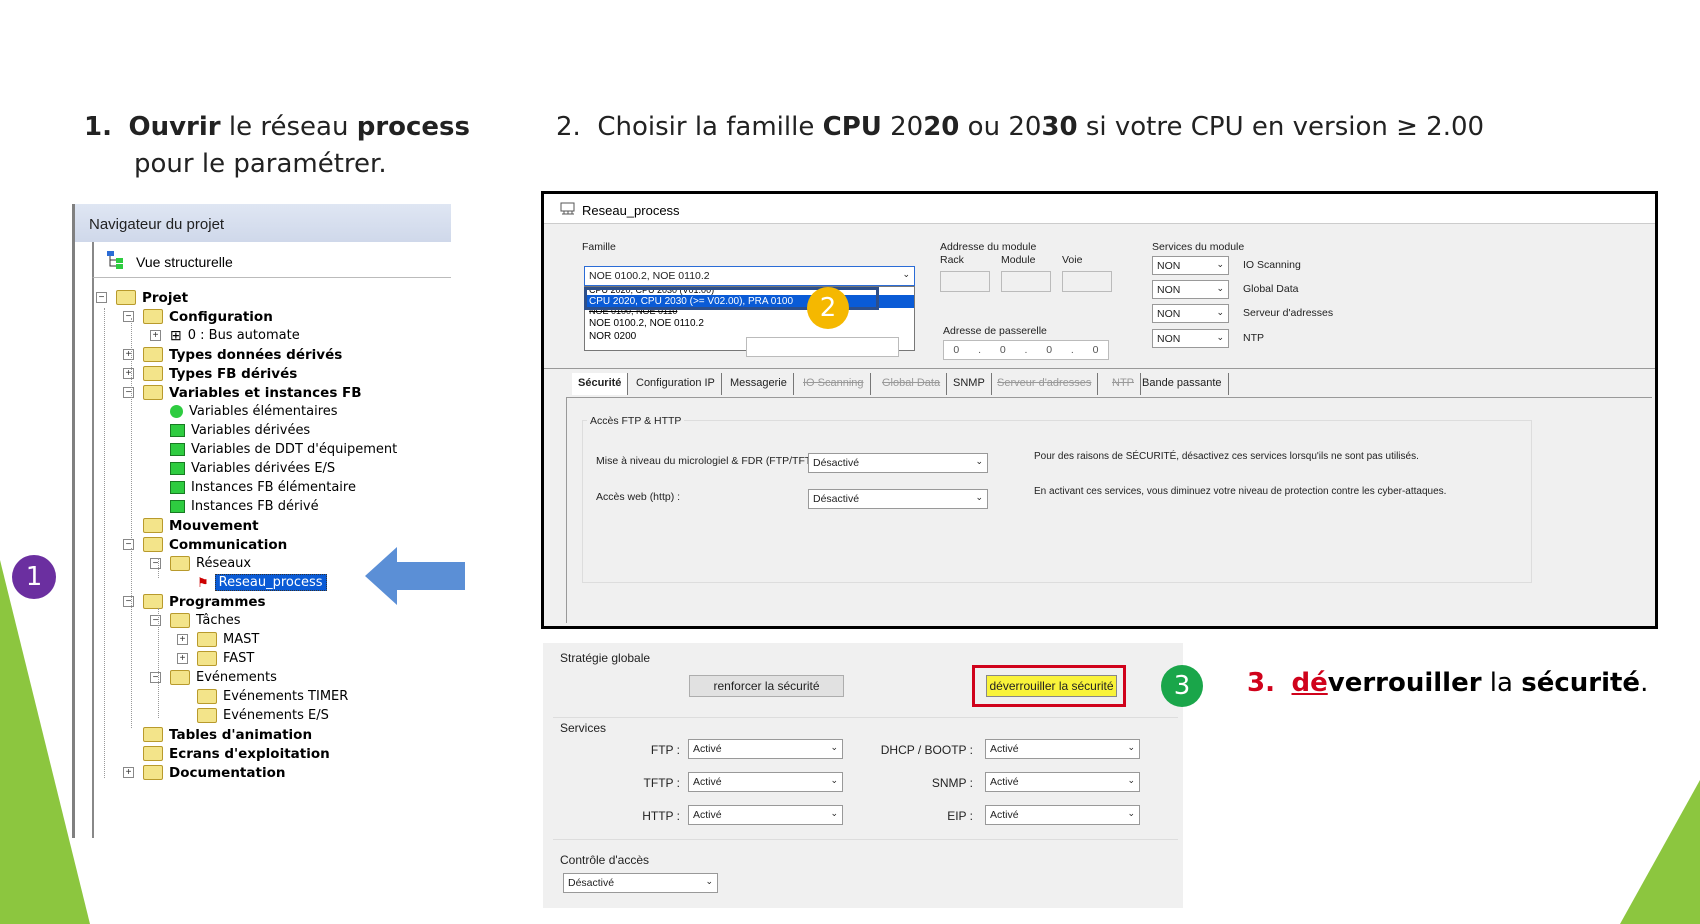 The width and height of the screenshot is (1700, 924). Describe the element at coordinates (249, 753) in the screenshot. I see `tree-item-label: Ecrans d'exploitation` at that location.